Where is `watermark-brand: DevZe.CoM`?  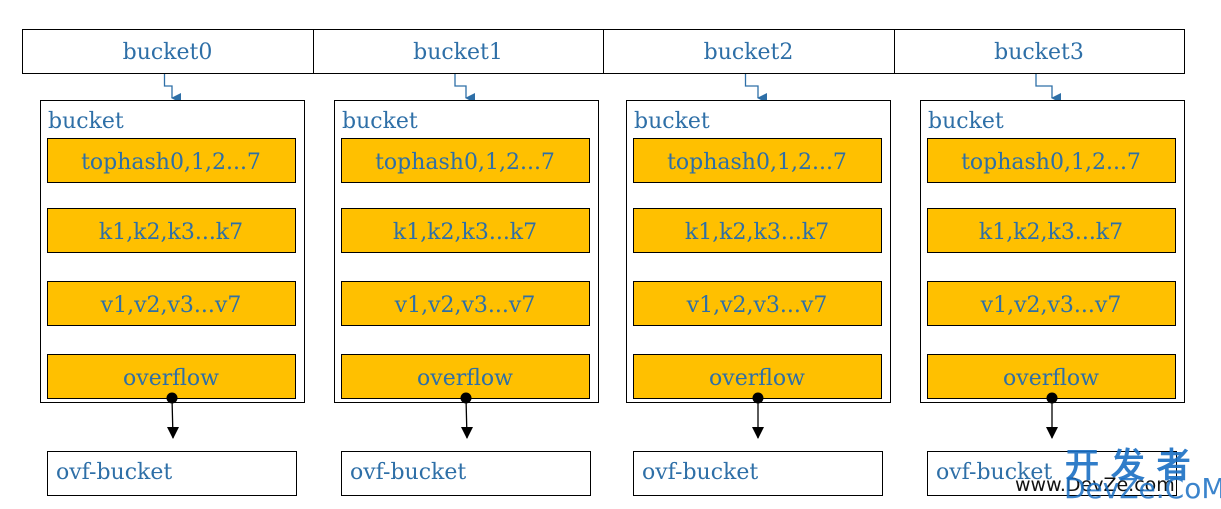 watermark-brand: DevZe.CoM is located at coordinates (1142, 488).